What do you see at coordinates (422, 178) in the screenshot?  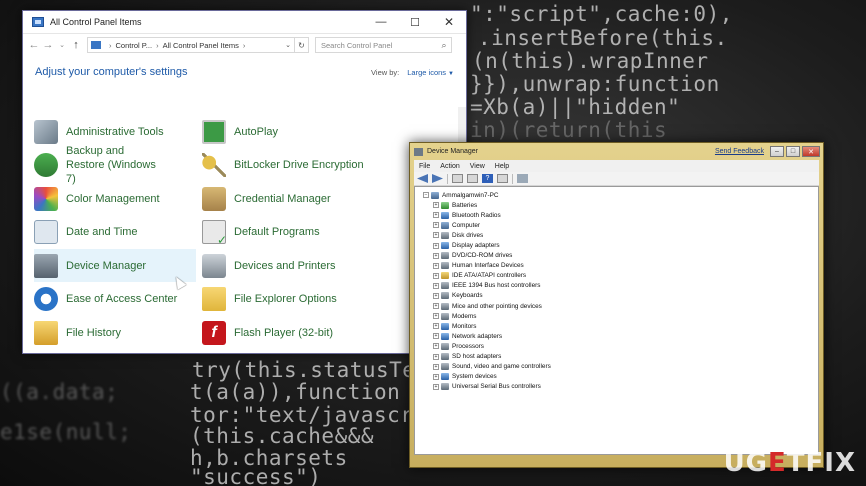 I see `back-arrow-icon` at bounding box center [422, 178].